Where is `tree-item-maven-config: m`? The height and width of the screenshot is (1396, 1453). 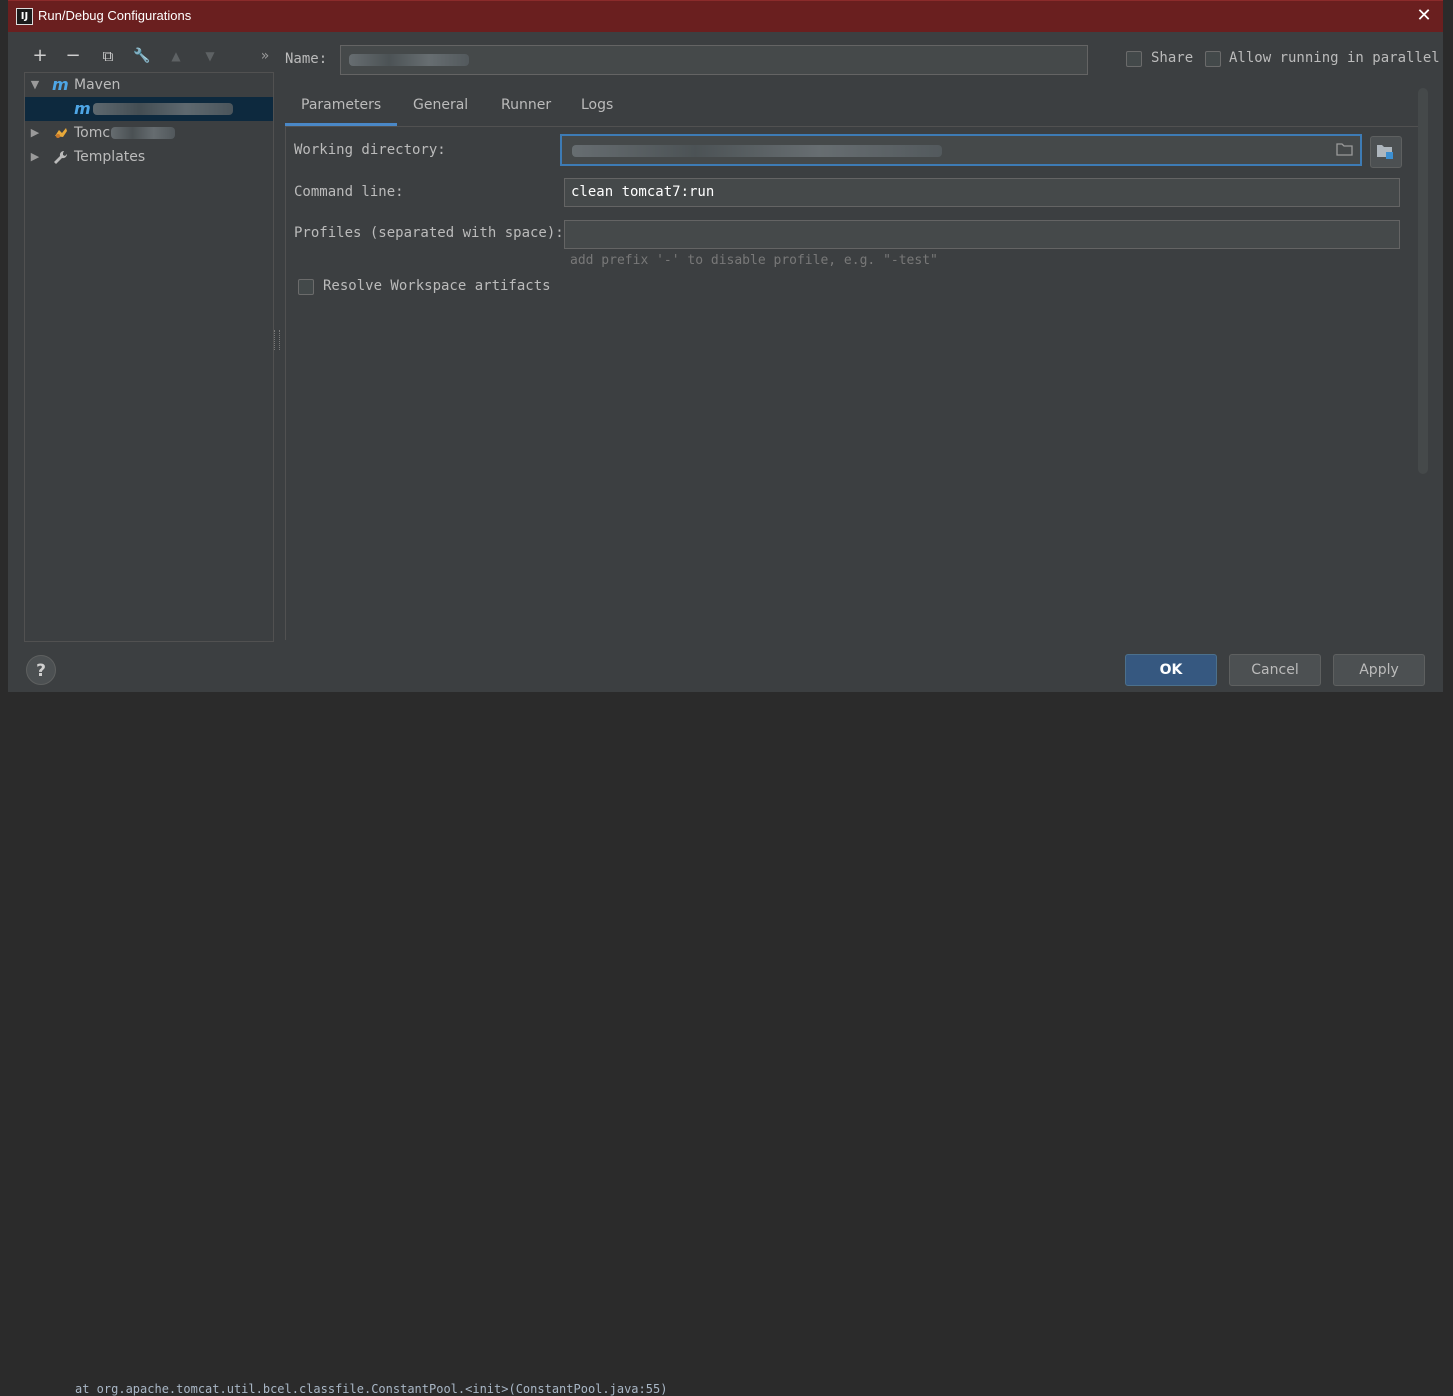 tree-item-maven-config: m is located at coordinates (149, 109).